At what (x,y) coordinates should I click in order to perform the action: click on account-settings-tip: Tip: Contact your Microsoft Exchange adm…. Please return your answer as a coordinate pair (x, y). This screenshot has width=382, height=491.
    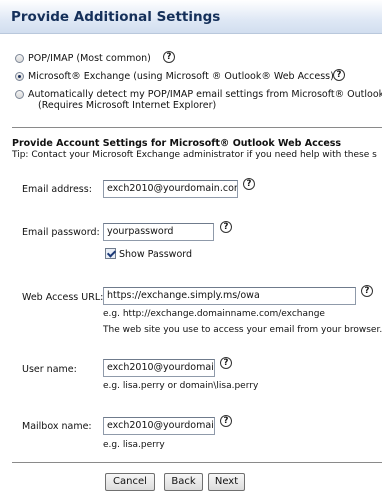
    Looking at the image, I should click on (194, 155).